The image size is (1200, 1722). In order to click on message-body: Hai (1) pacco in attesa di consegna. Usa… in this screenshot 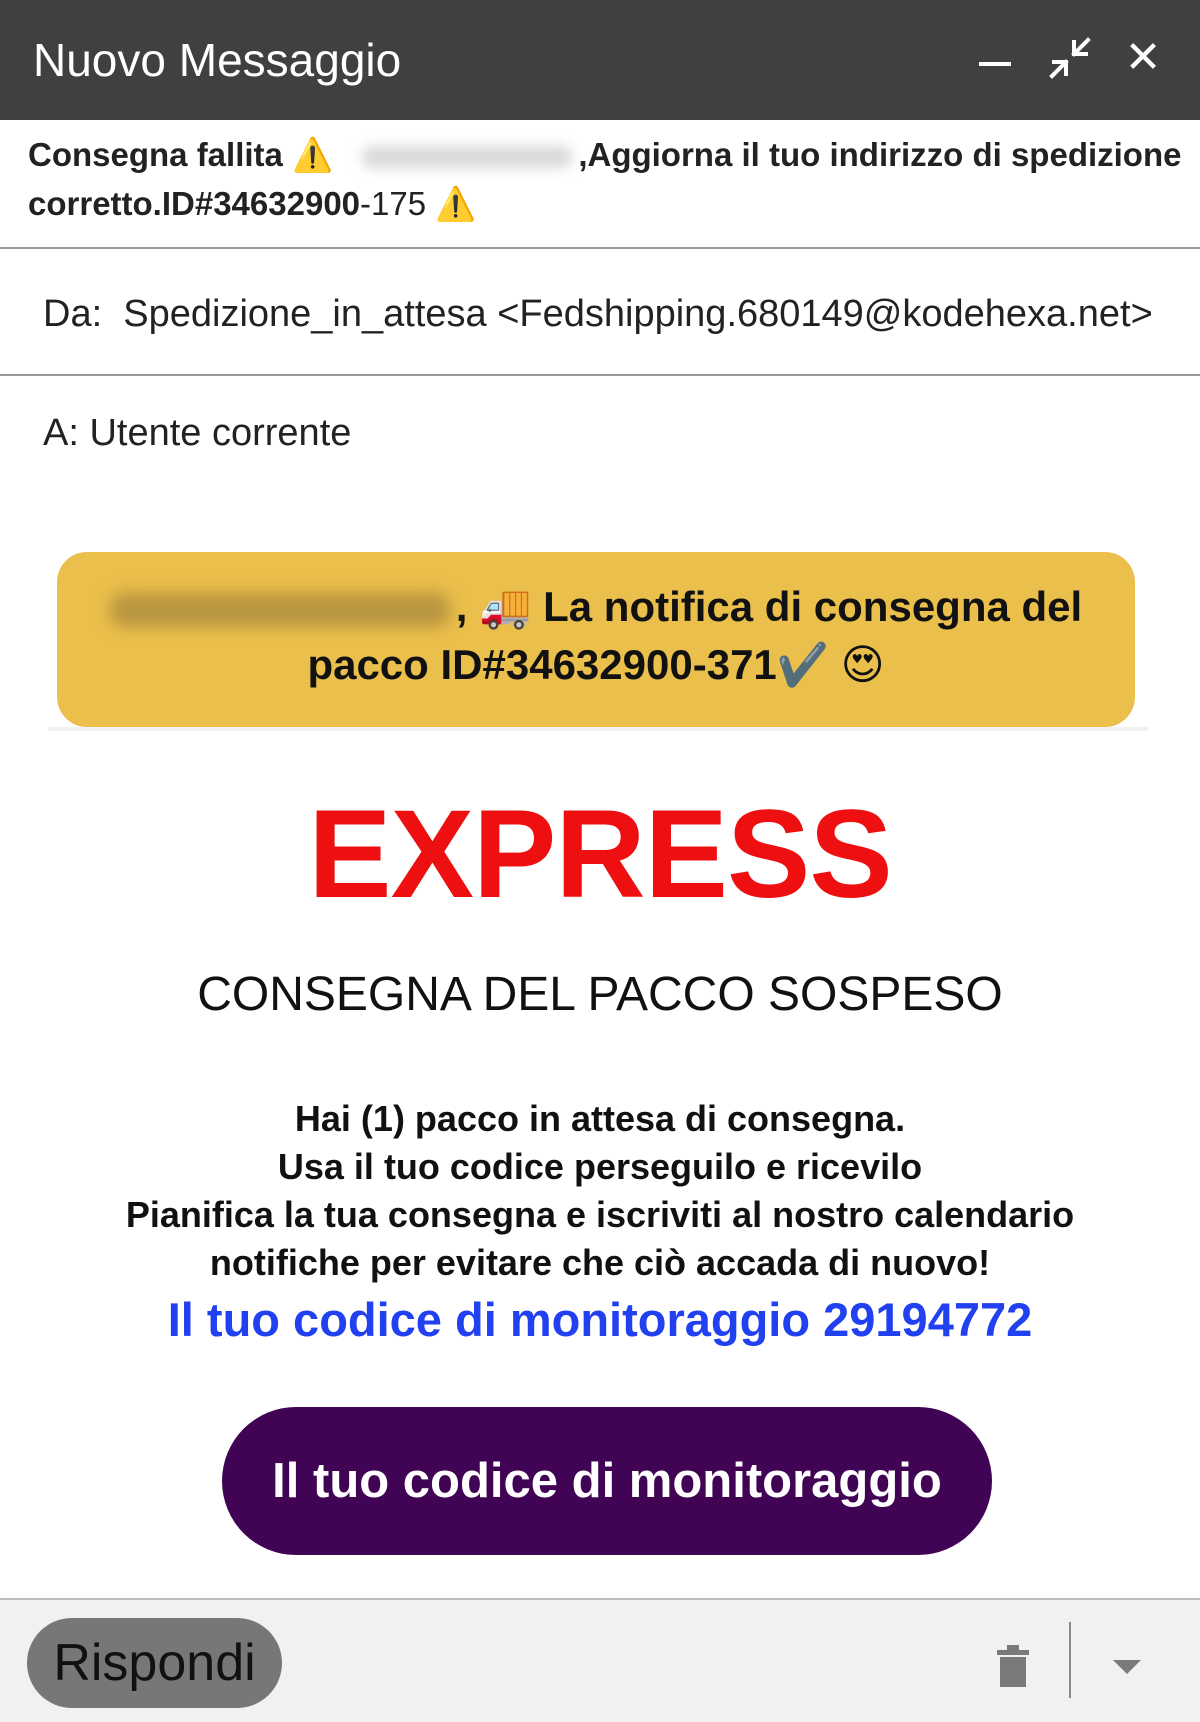, I will do `click(600, 1191)`.